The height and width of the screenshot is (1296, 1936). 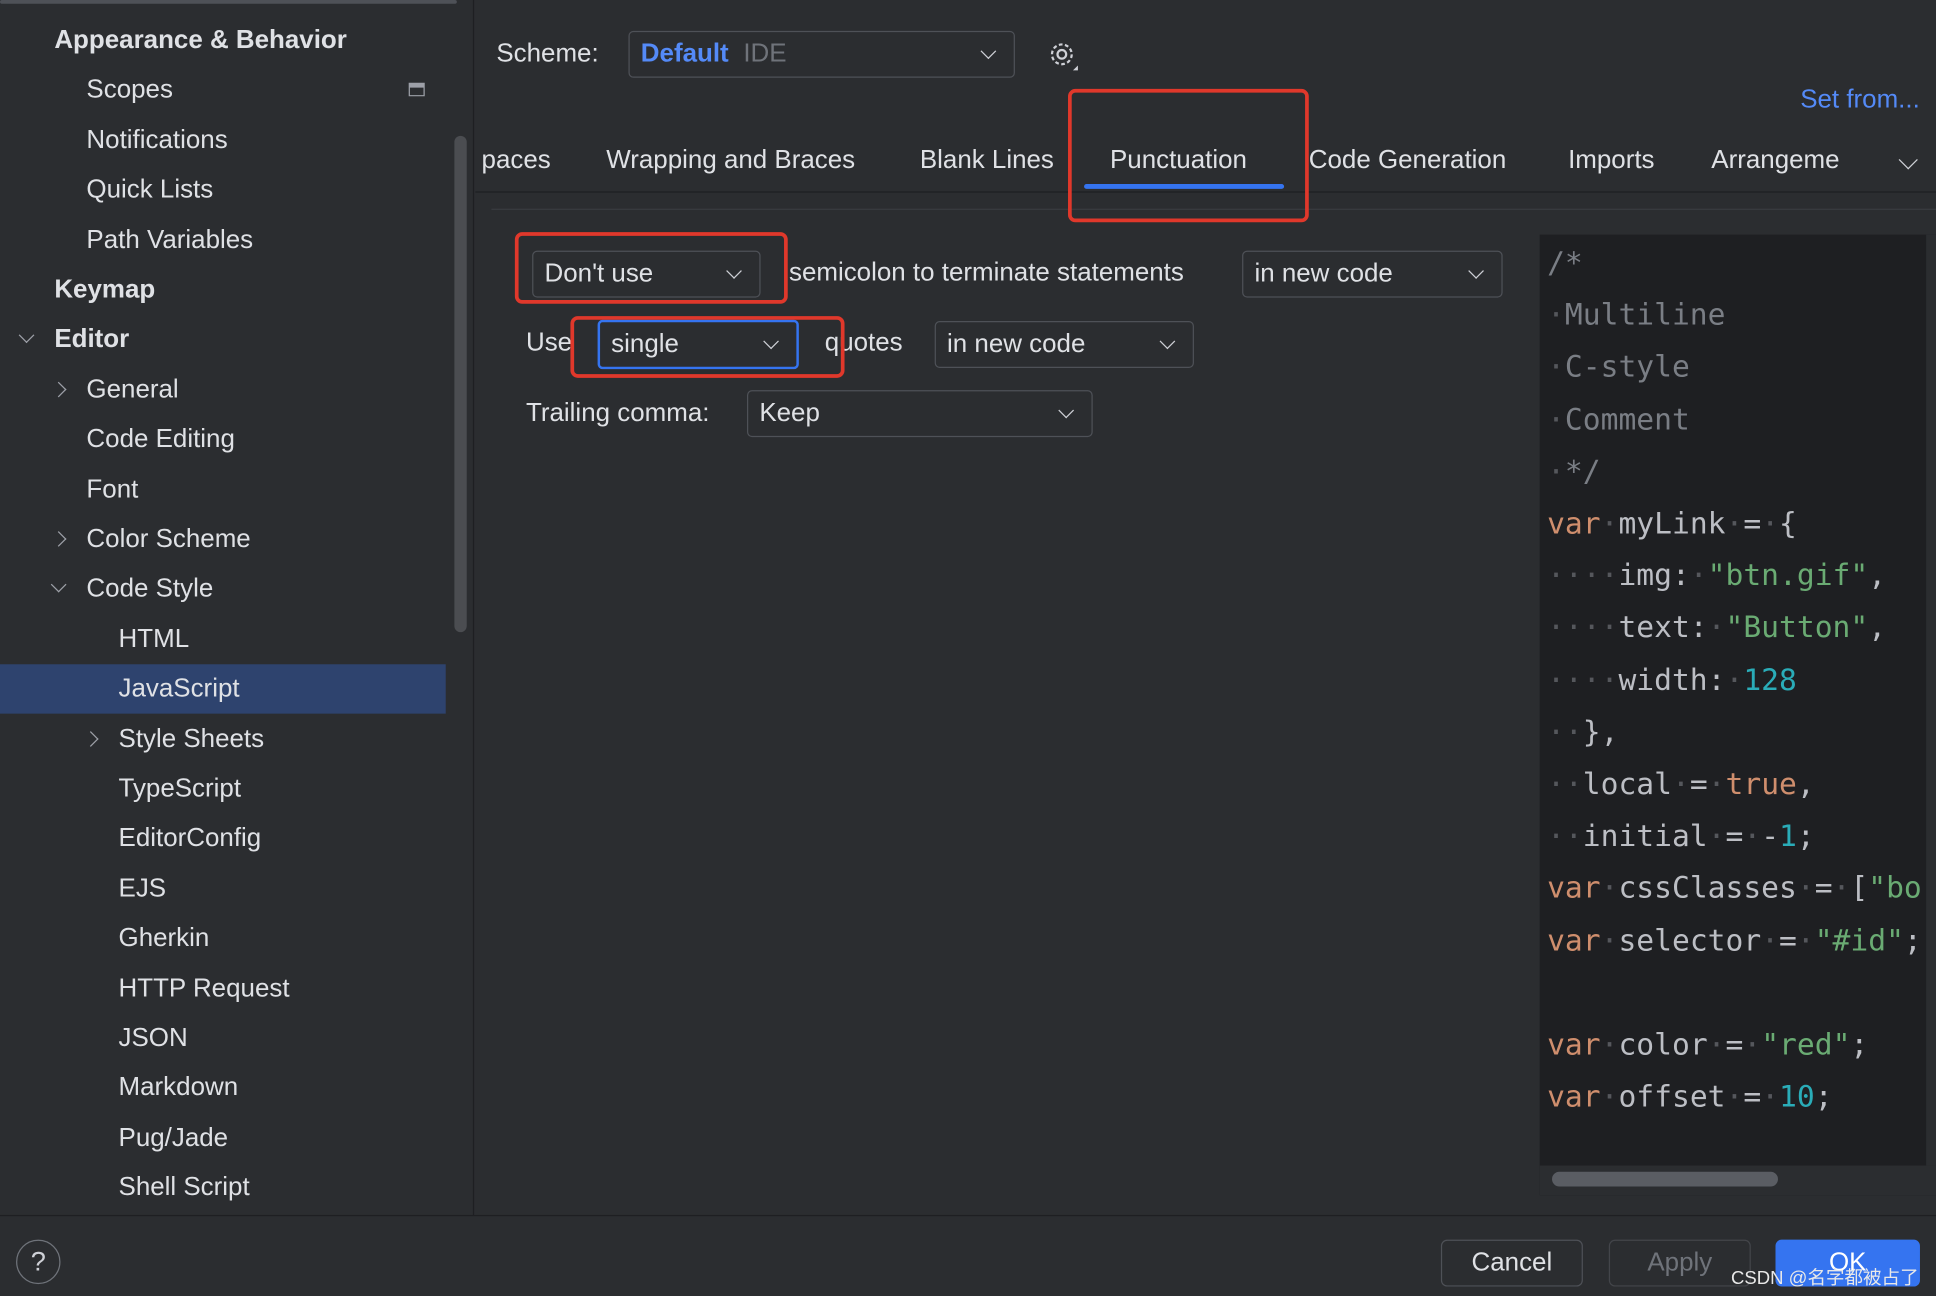 I want to click on sidebar-item-markdown: Markdown, so click(x=223, y=1088).